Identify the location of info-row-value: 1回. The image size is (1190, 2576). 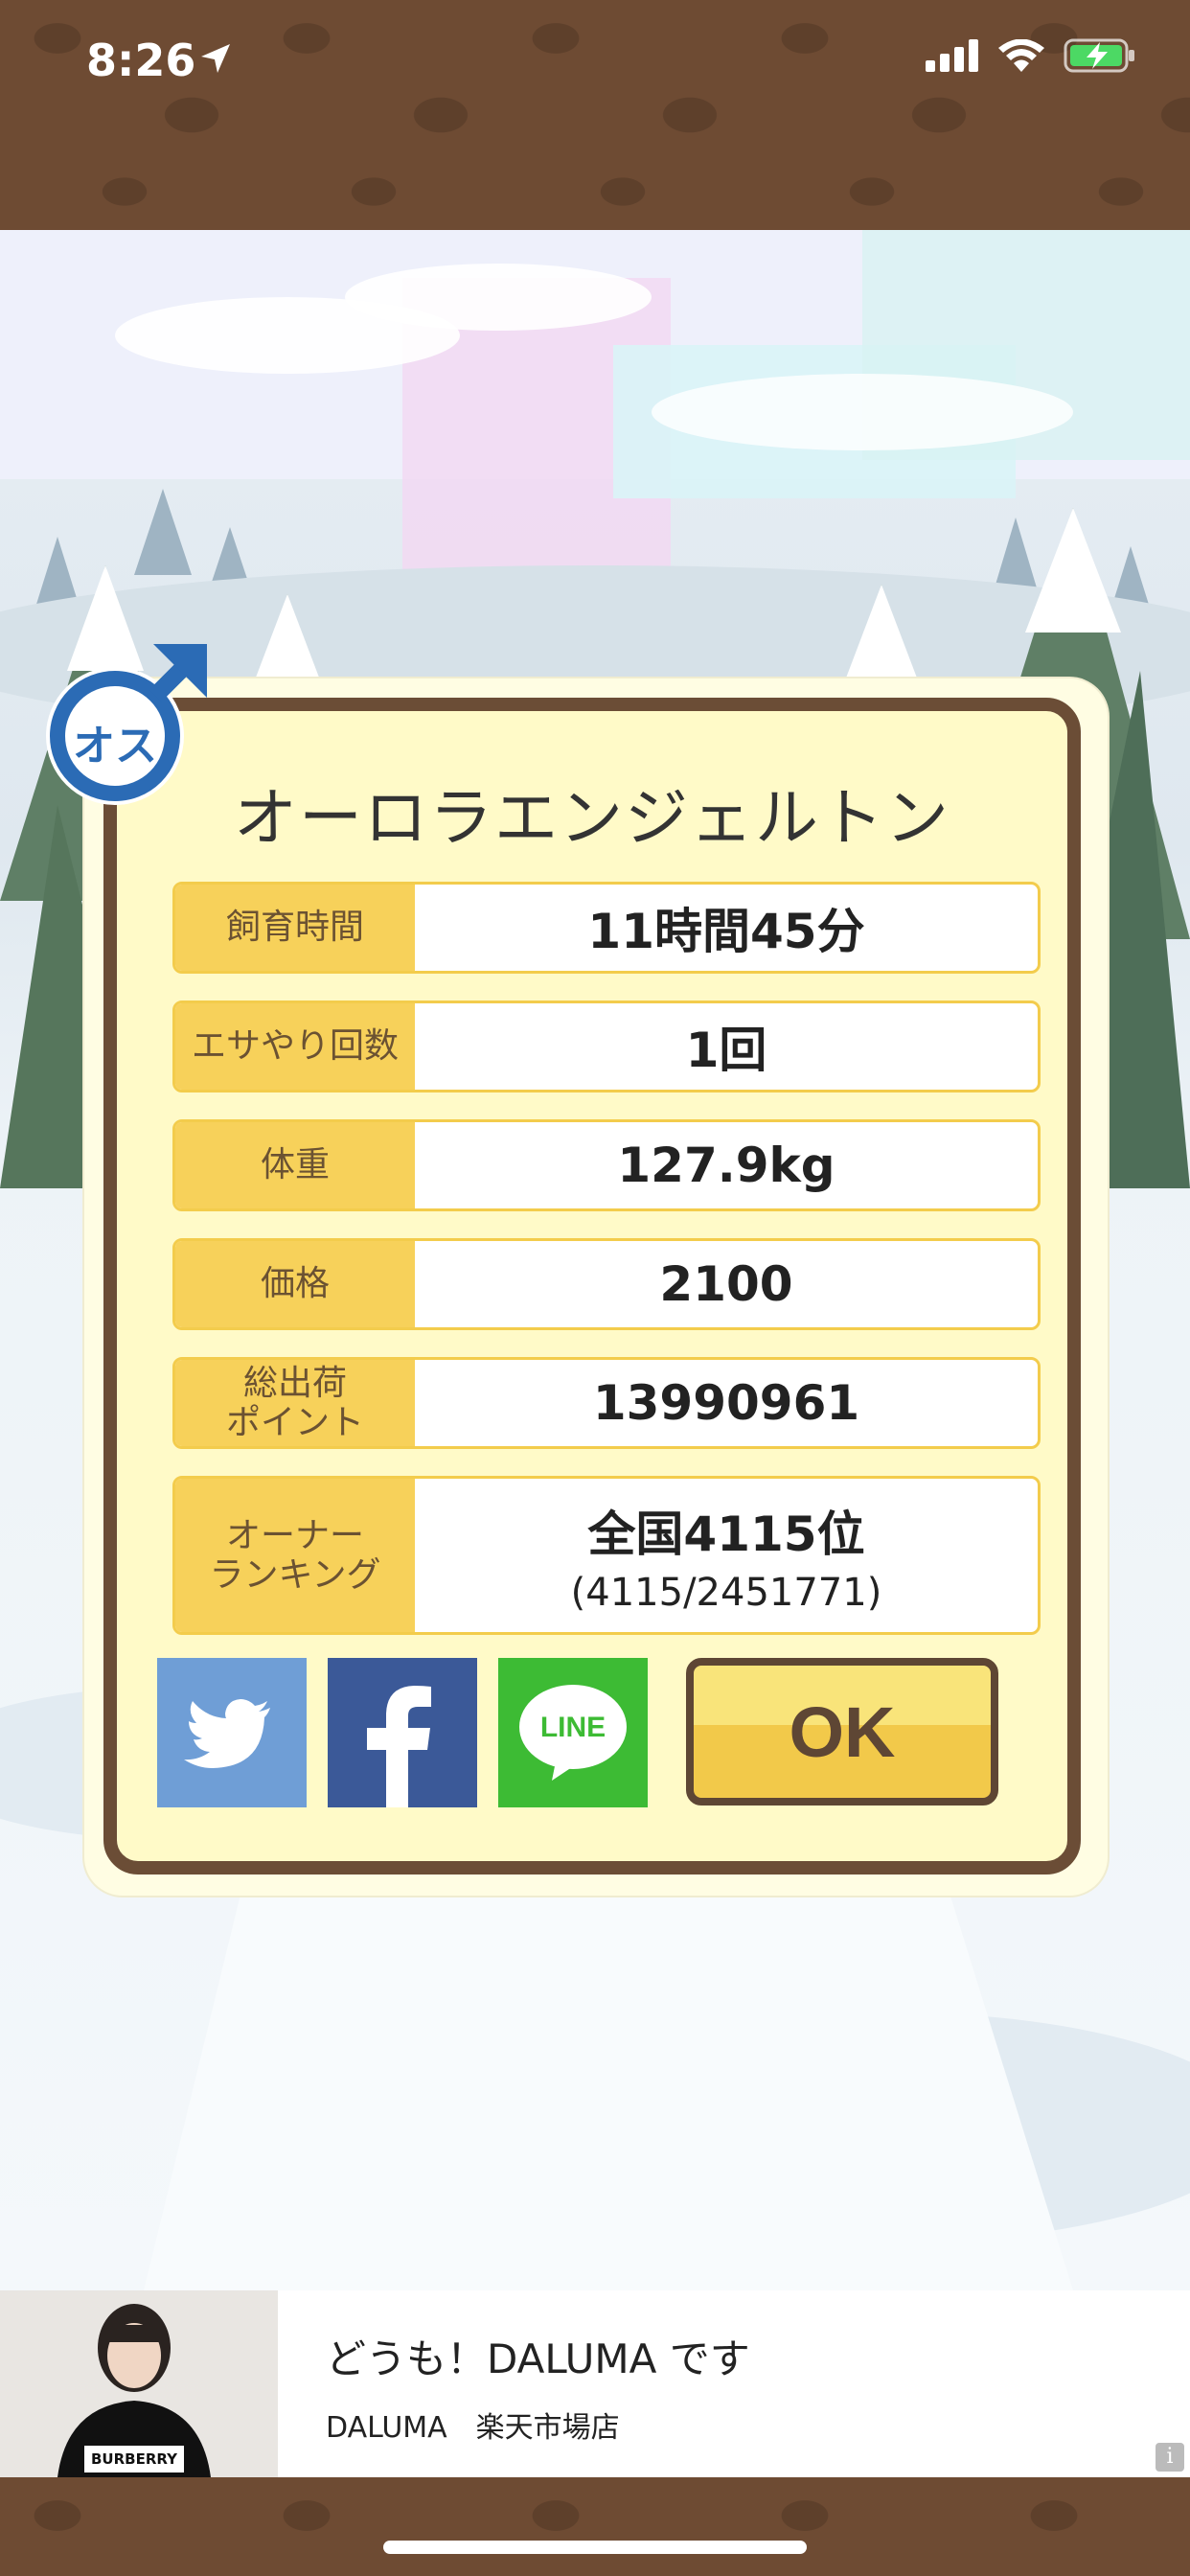
(727, 1046).